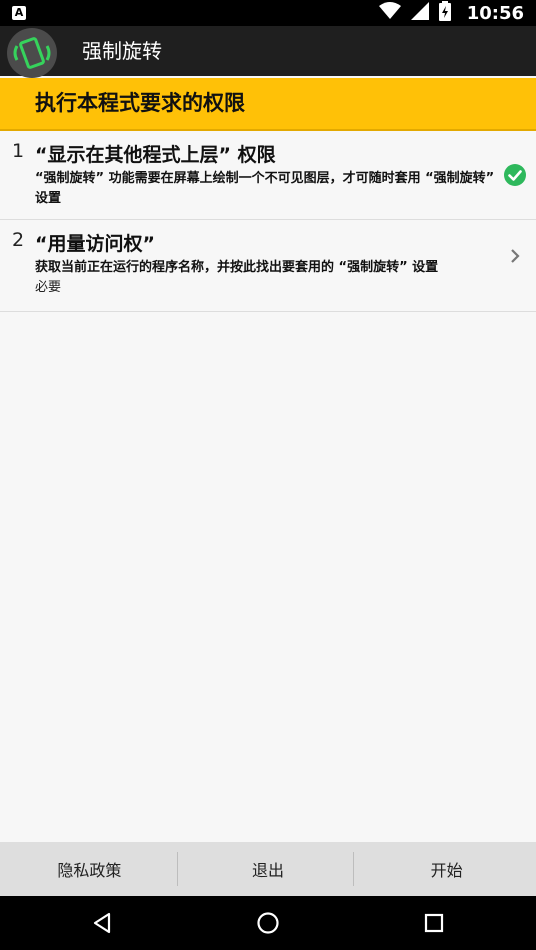 This screenshot has width=536, height=950. What do you see at coordinates (389, 13) in the screenshot?
I see `wifi-icon` at bounding box center [389, 13].